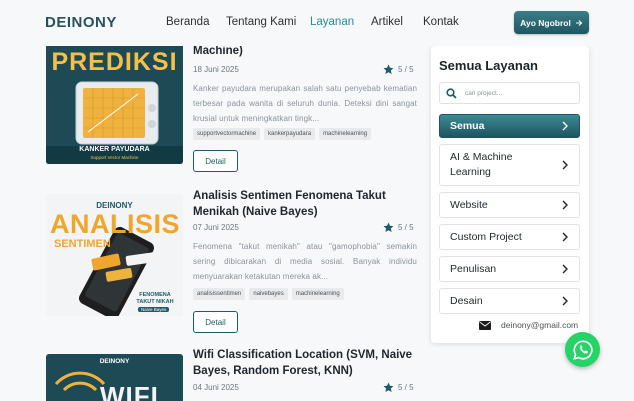  I want to click on card-image-title: WIFI, so click(129, 391).